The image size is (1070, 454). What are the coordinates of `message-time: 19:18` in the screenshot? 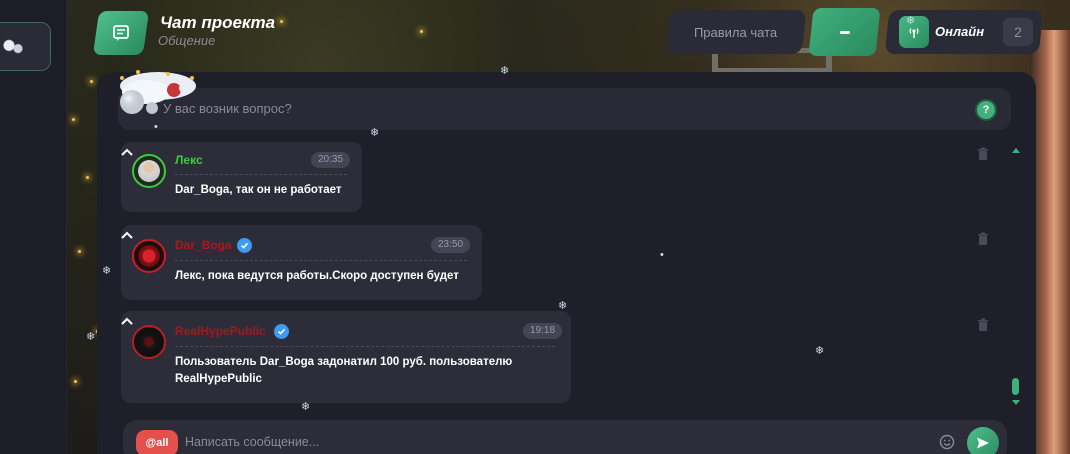 It's located at (543, 331).